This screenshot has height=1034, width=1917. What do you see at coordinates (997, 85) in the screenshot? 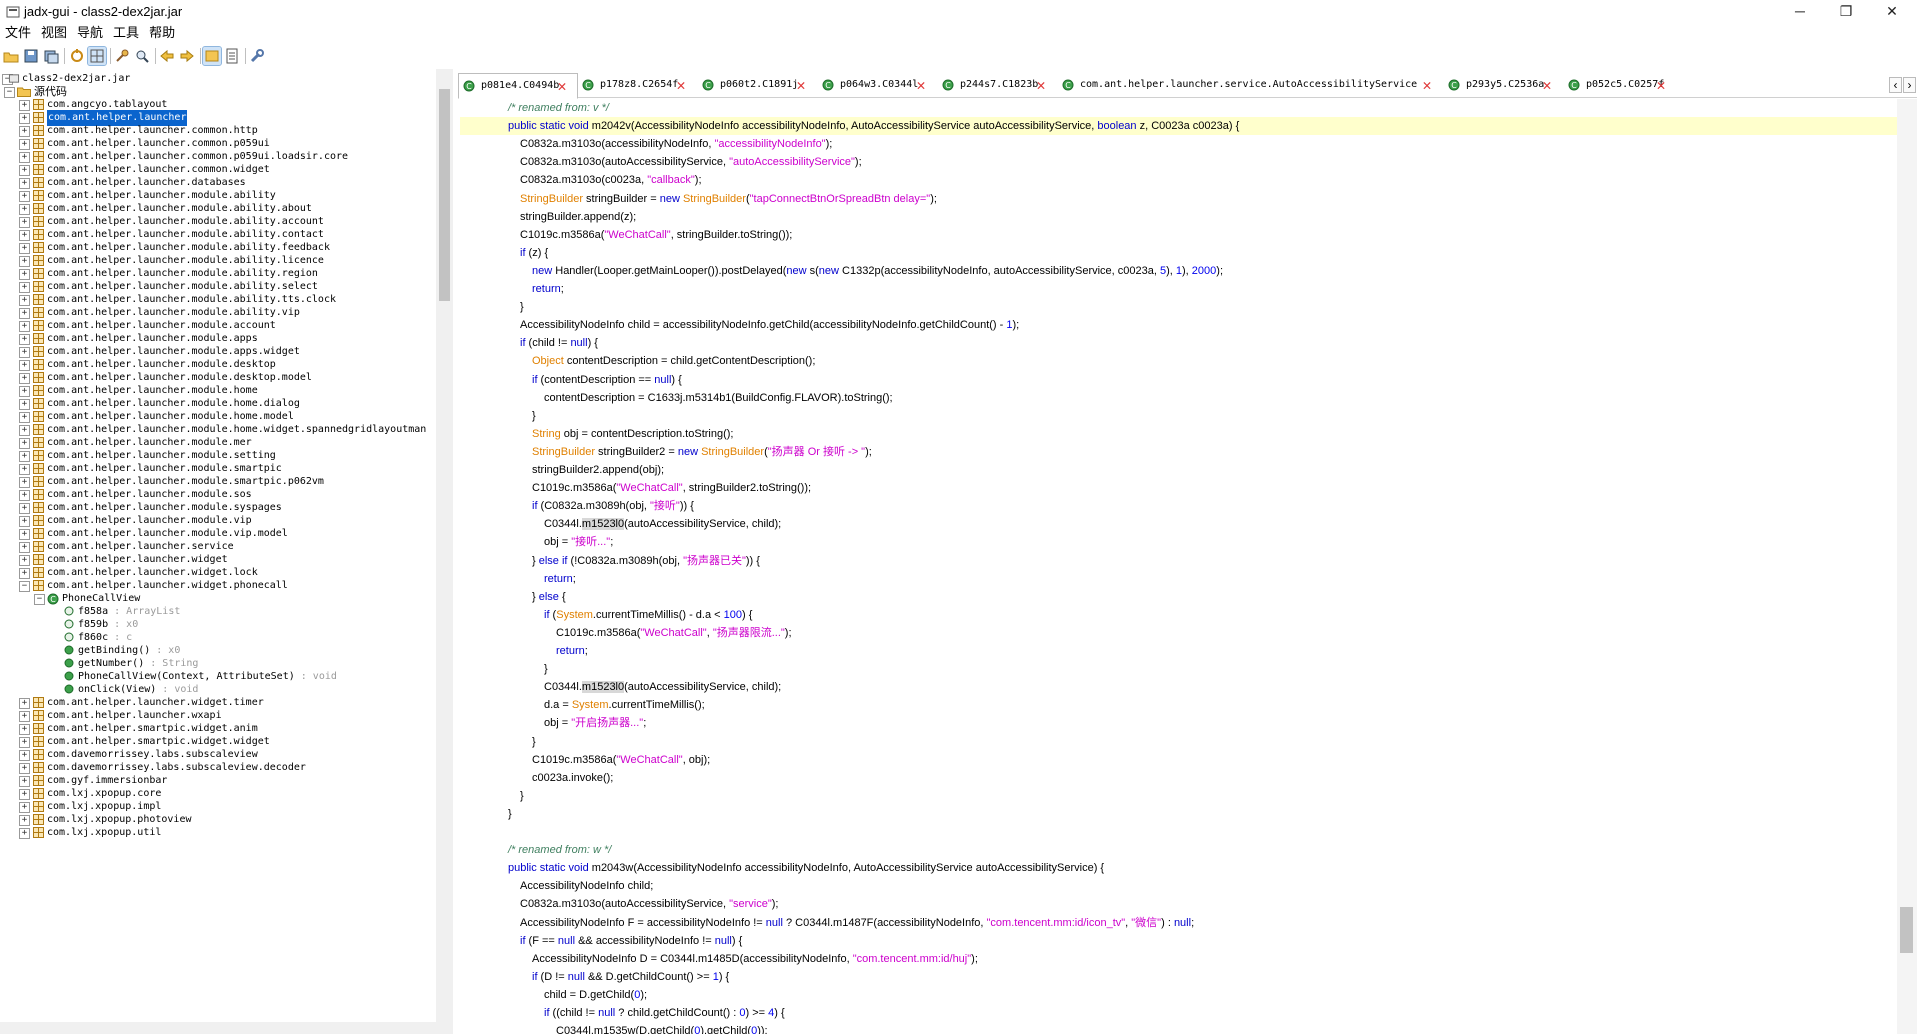
I see `editor-tab: C p244s7.C1823b ✕` at bounding box center [997, 85].